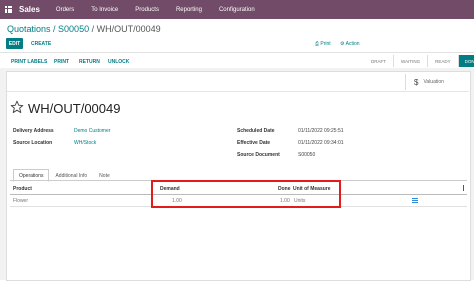 The height and width of the screenshot is (281, 474). What do you see at coordinates (463, 188) in the screenshot?
I see `optional-columns-icon` at bounding box center [463, 188].